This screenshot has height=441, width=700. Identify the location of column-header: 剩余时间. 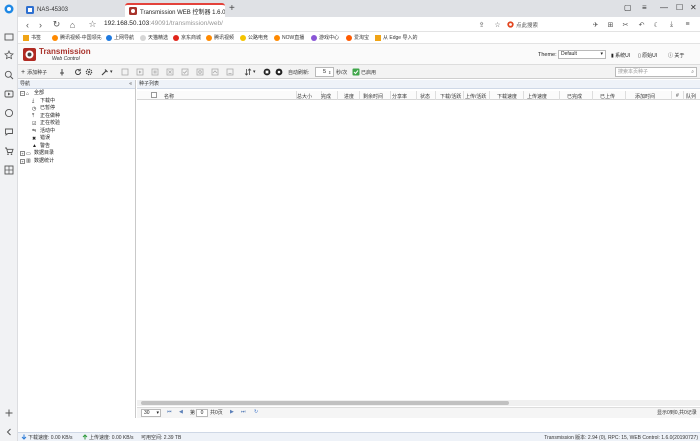
(373, 96).